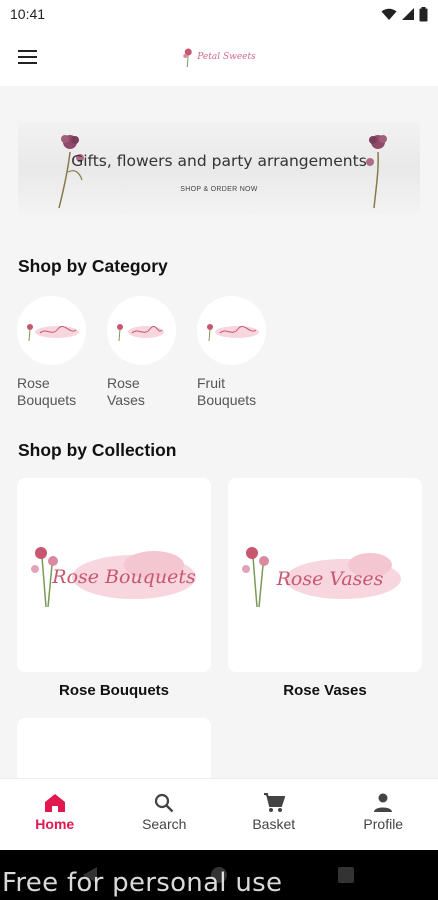  I want to click on category-item: Rose Bouquets, so click(51, 352).